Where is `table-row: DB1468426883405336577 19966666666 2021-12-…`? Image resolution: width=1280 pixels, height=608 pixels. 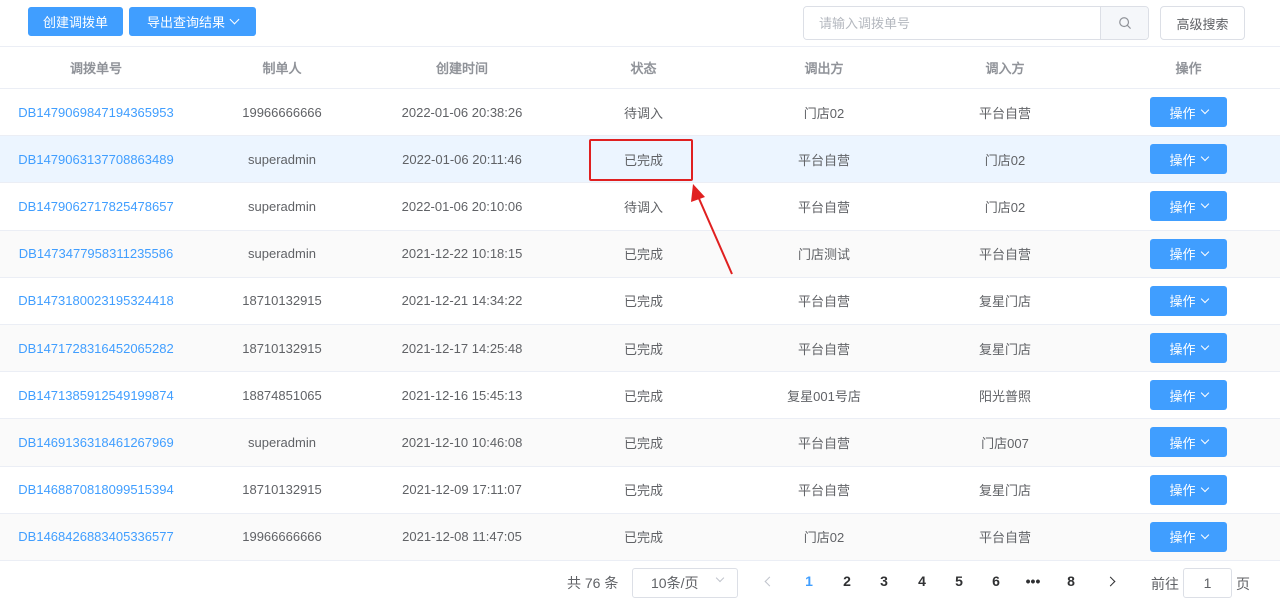
table-row: DB1468426883405336577 19966666666 2021-12-… is located at coordinates (640, 537).